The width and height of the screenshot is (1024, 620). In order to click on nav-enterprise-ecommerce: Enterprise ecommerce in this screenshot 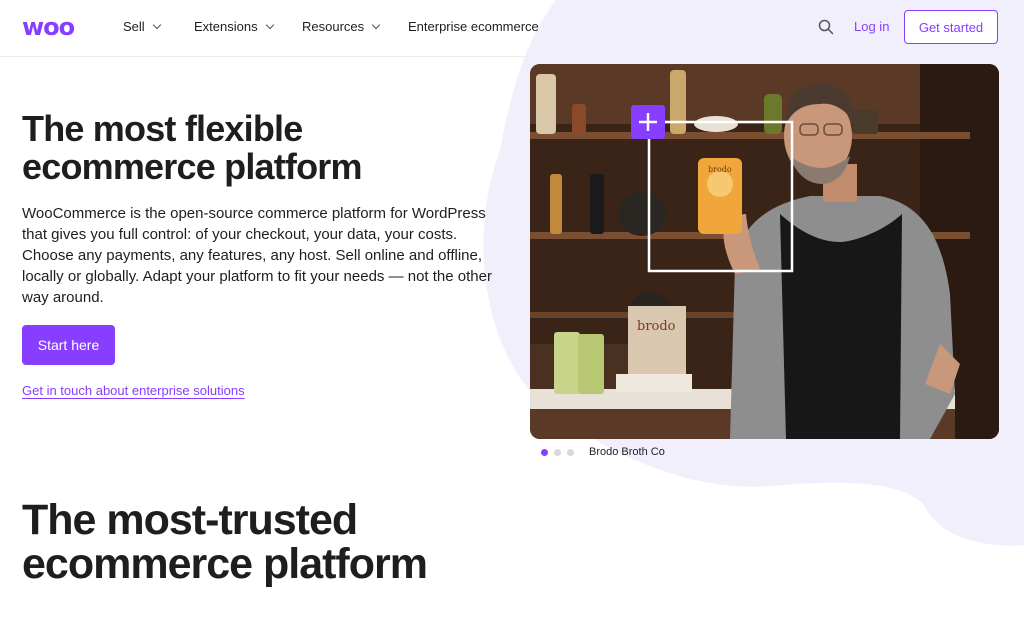, I will do `click(473, 26)`.